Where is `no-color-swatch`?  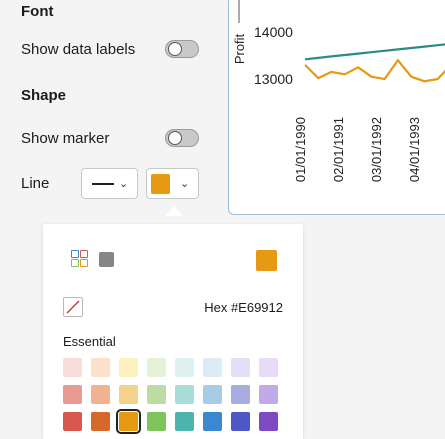
no-color-swatch is located at coordinates (73, 307).